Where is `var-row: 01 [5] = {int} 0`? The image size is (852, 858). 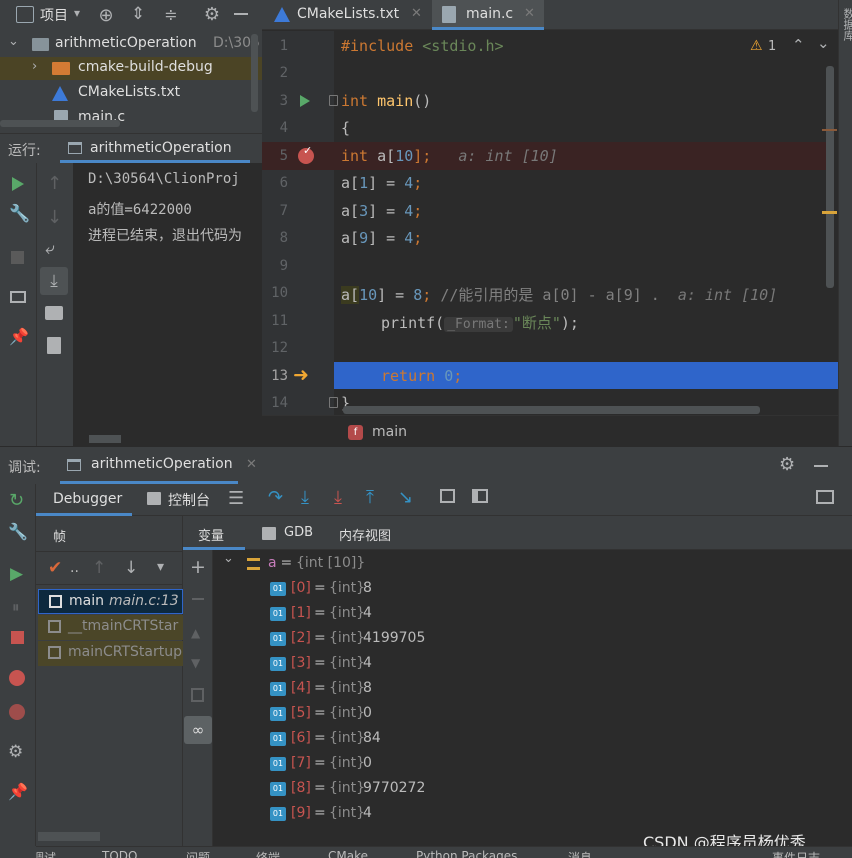 var-row: 01 [5] = {int} 0 is located at coordinates (532, 714).